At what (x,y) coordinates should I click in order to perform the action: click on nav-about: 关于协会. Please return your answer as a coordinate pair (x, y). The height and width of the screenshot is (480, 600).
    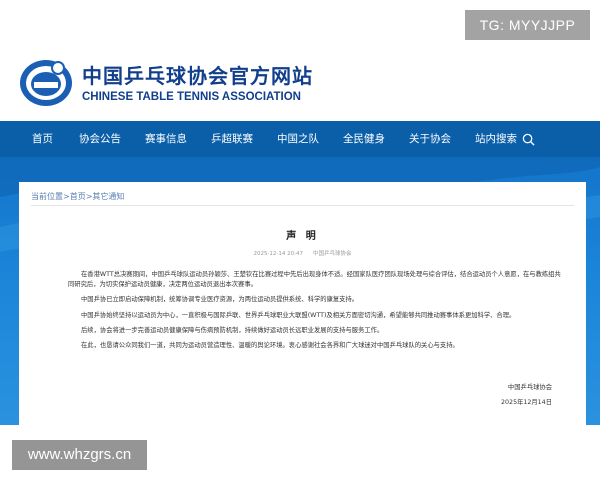
    Looking at the image, I should click on (430, 139).